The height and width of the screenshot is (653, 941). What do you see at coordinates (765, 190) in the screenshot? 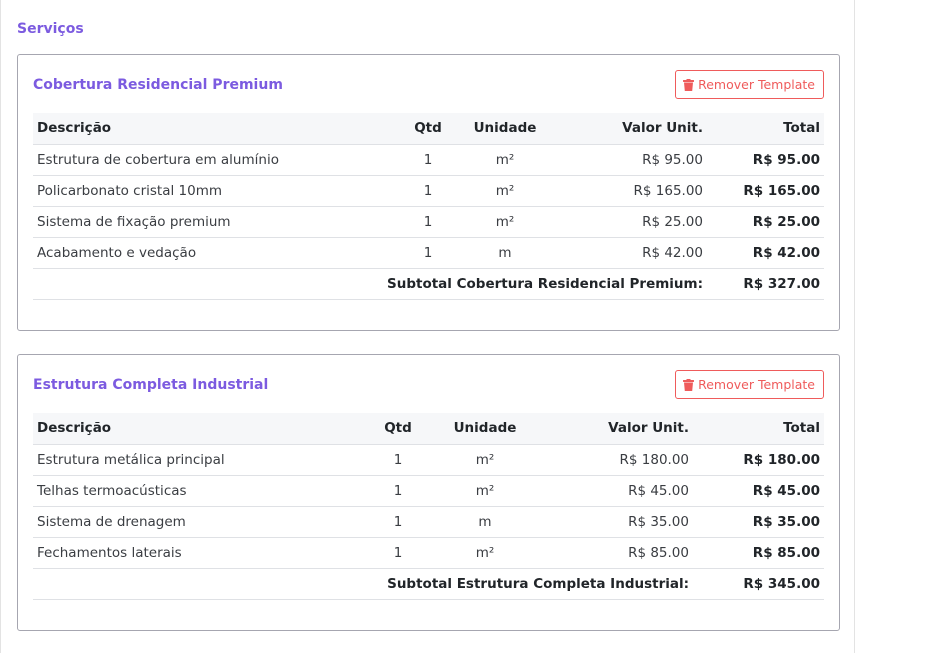
I see `cell-total: R$ 165.00` at bounding box center [765, 190].